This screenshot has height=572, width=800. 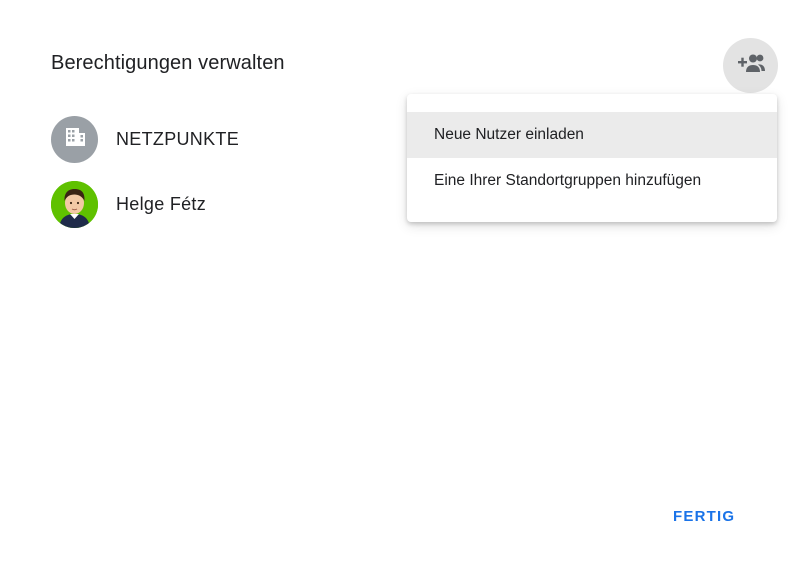 I want to click on user-avatar, so click(x=74, y=204).